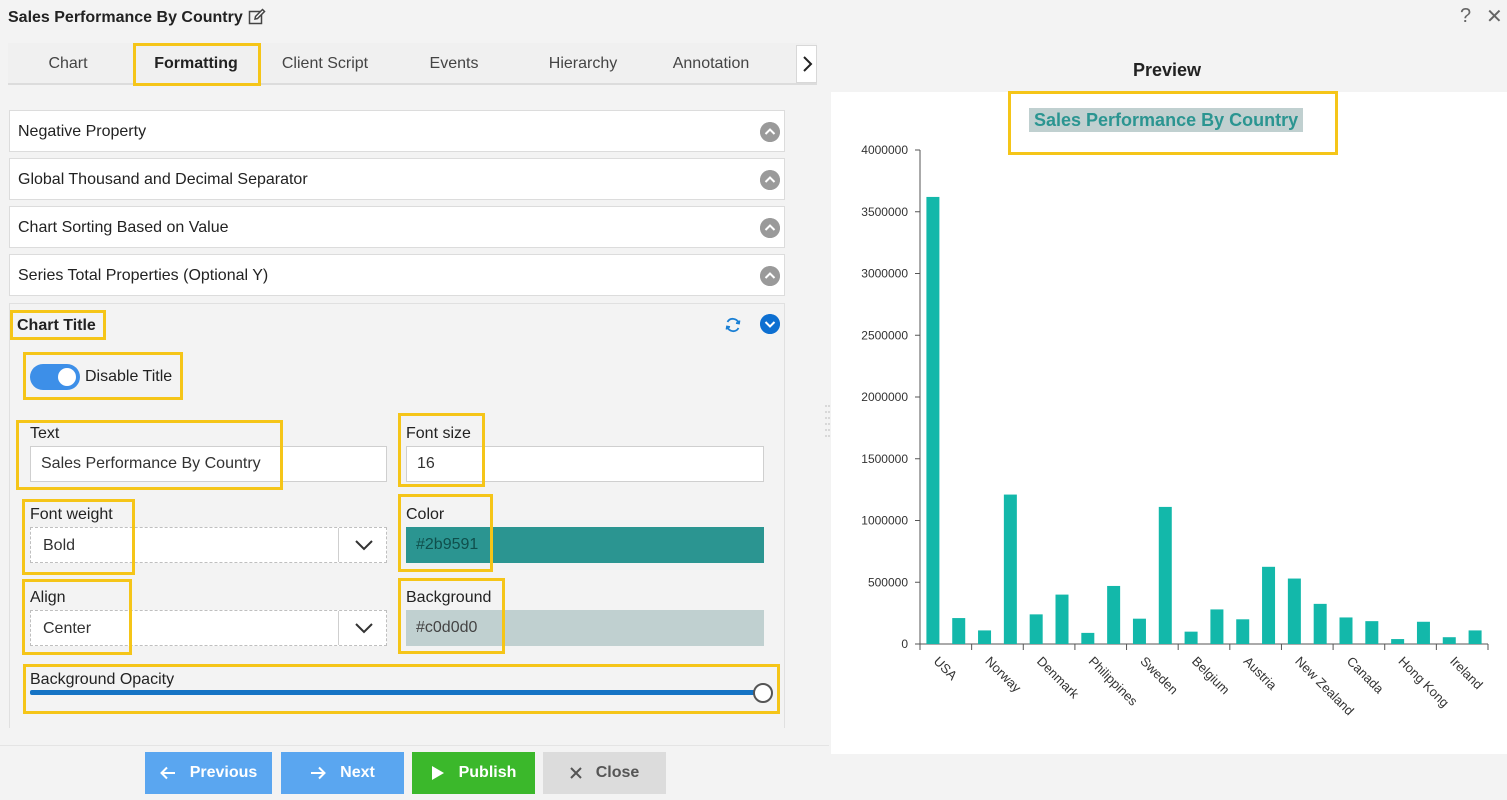 The height and width of the screenshot is (800, 1507). I want to click on previous-label: Previous, so click(223, 772).